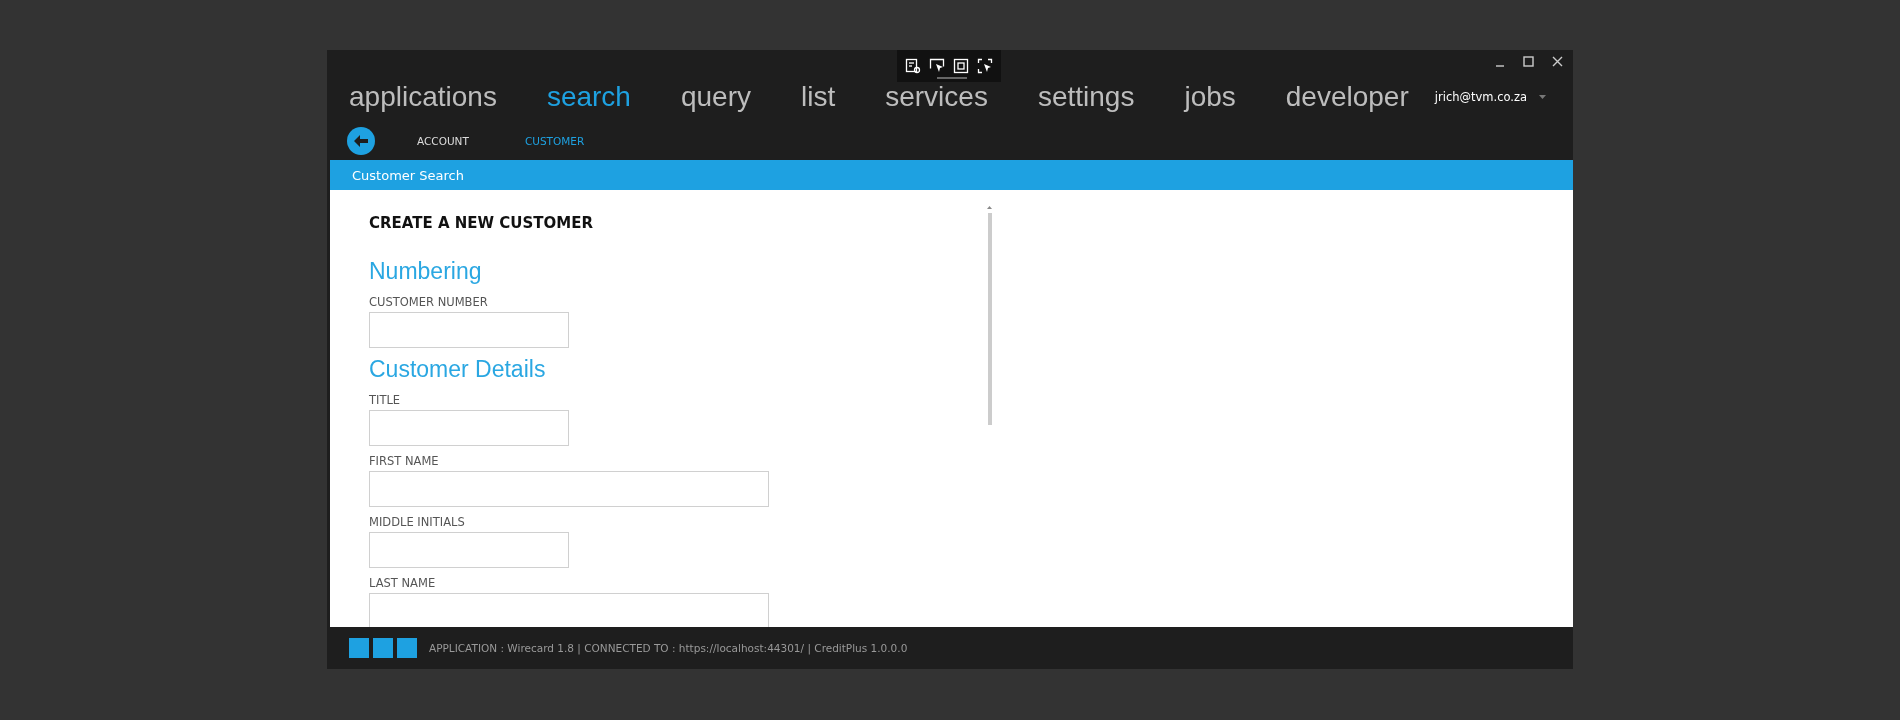 The width and height of the screenshot is (1900, 720). I want to click on user-email: jrich@tvm.co.za, so click(1481, 97).